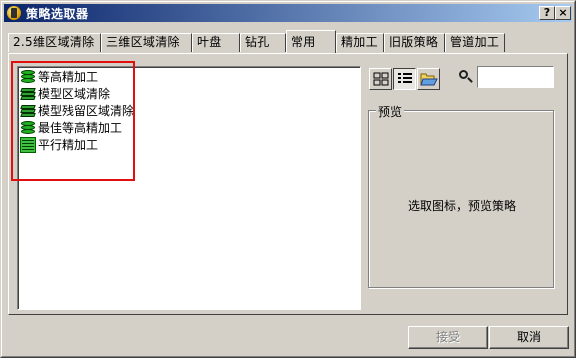 The image size is (576, 358). I want to click on tab-blisk: 叶盘, so click(216, 42).